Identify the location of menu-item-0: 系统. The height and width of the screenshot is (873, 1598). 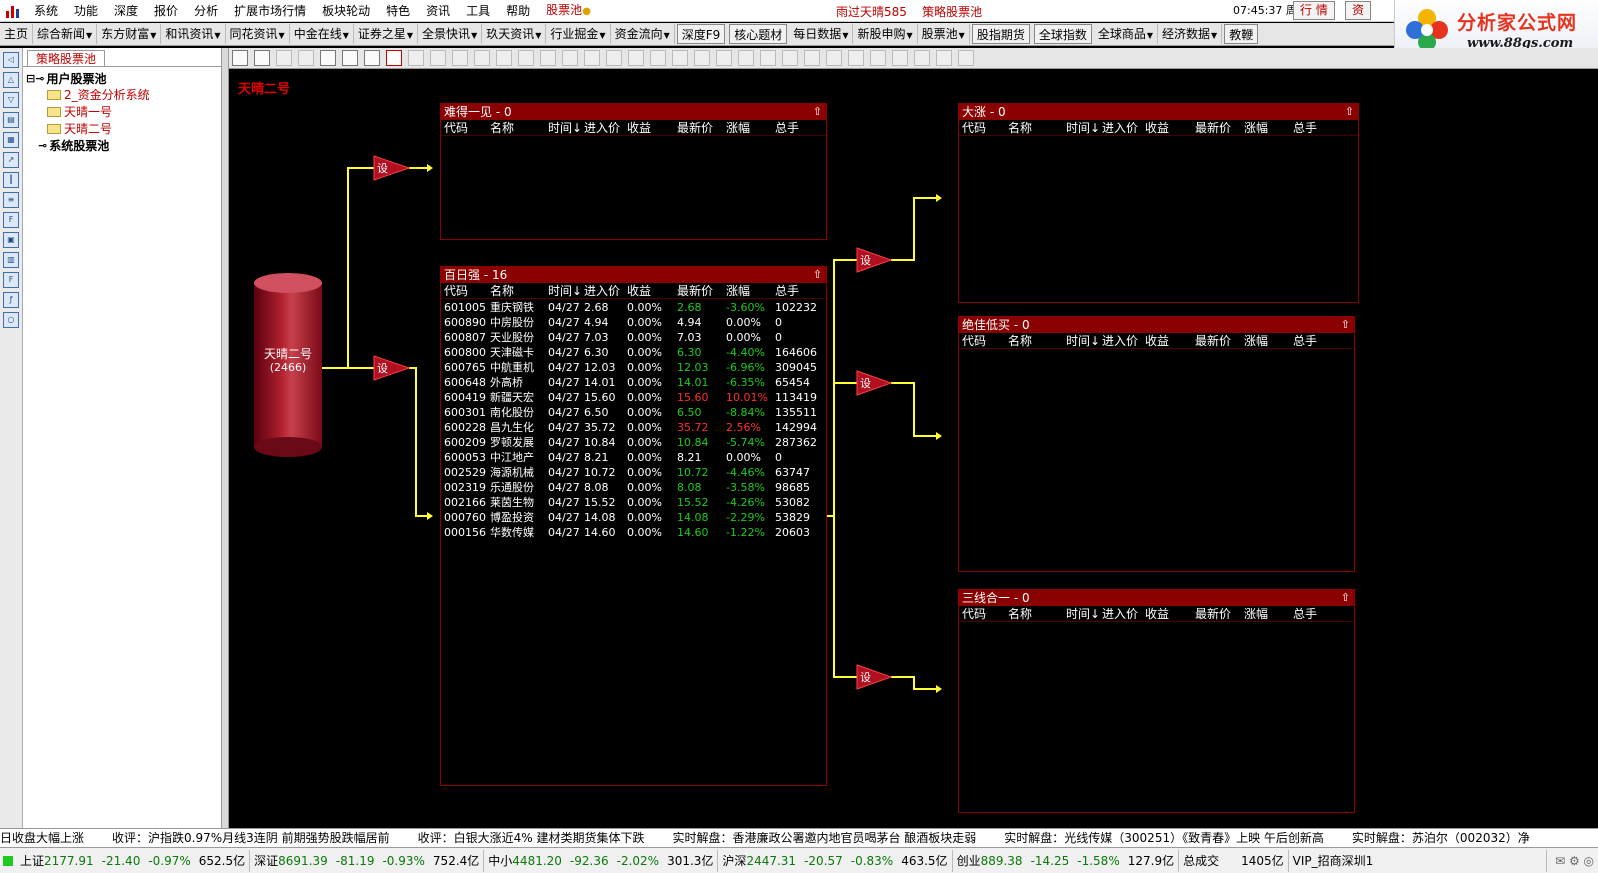
(46, 11).